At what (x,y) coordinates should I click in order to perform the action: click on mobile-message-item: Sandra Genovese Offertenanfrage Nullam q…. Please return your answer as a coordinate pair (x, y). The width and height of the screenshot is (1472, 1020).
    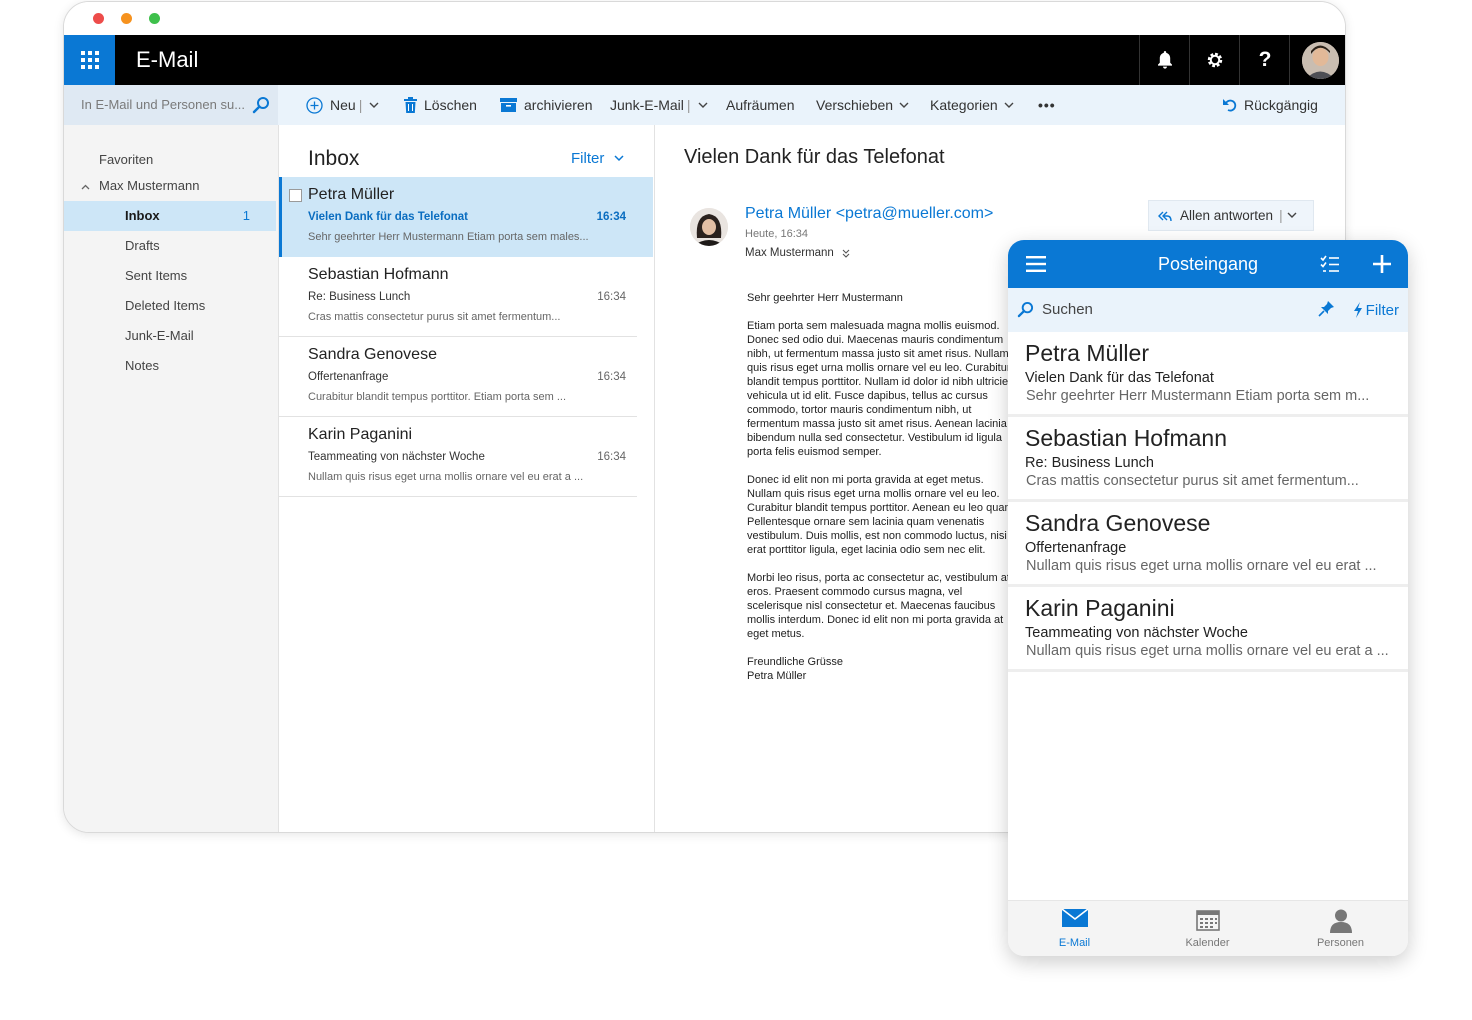
    Looking at the image, I should click on (1208, 544).